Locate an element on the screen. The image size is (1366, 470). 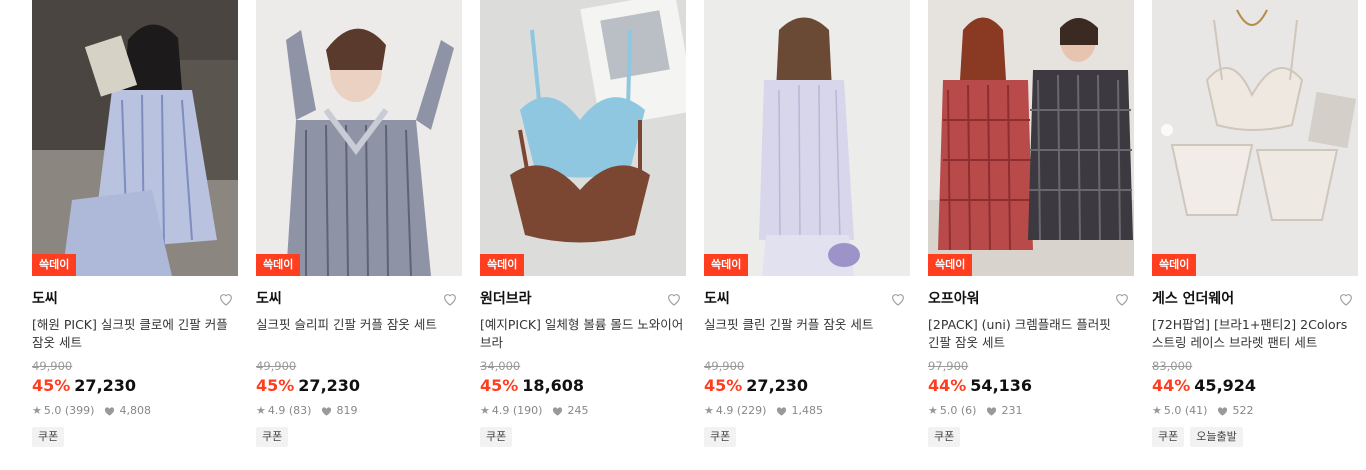
rating-row: ★ 4.9 (190) 245 is located at coordinates (583, 411).